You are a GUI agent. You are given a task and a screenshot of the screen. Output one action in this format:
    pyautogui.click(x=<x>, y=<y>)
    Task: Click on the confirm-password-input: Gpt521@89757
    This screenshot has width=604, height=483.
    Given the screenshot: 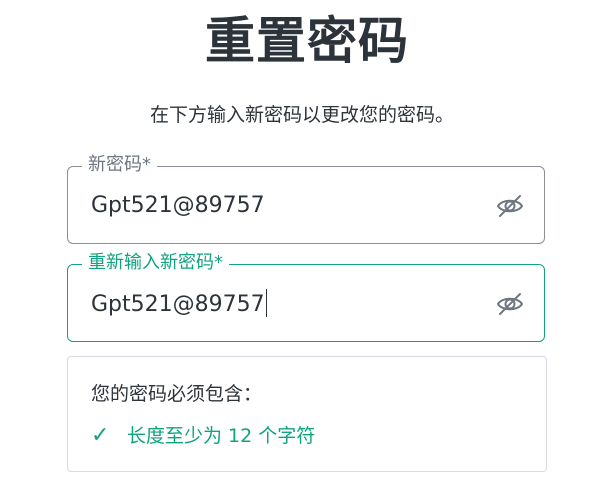 What is the action you would take?
    pyautogui.click(x=179, y=304)
    